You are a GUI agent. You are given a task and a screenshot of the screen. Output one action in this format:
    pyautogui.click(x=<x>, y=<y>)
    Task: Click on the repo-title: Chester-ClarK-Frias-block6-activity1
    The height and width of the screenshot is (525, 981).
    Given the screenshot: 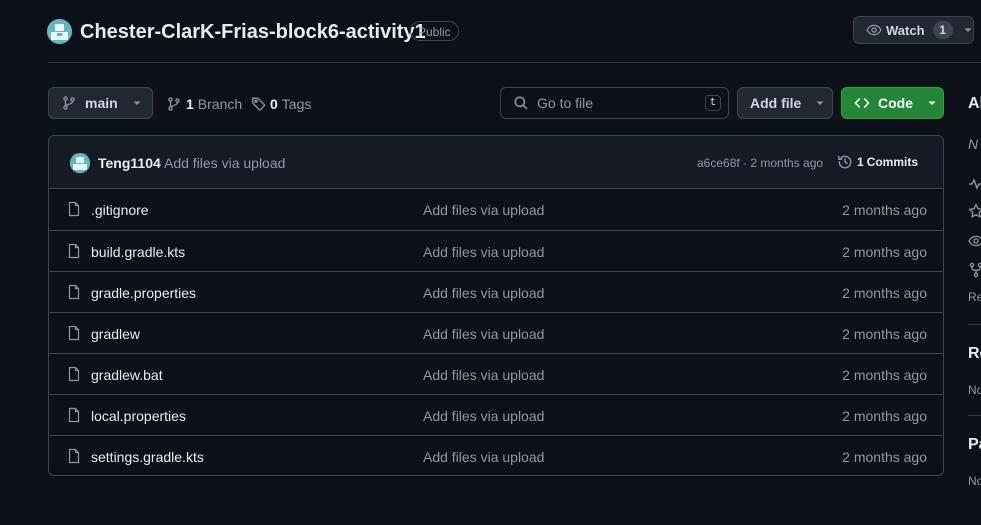 What is the action you would take?
    pyautogui.click(x=253, y=32)
    